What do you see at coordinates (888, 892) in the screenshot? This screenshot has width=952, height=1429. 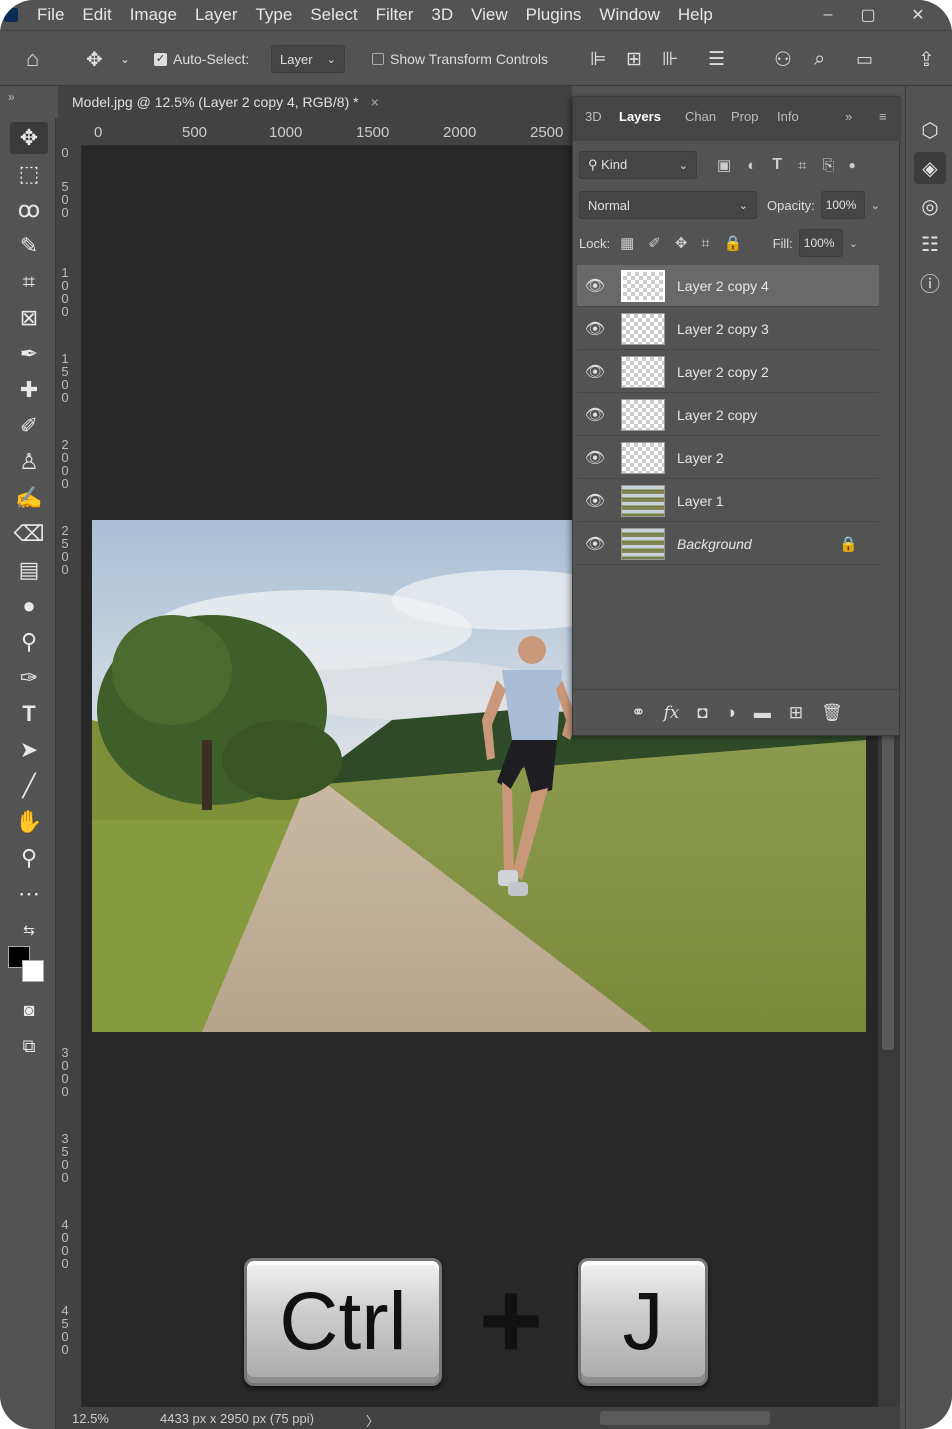 I see `vertical-scrollbar-thumb` at bounding box center [888, 892].